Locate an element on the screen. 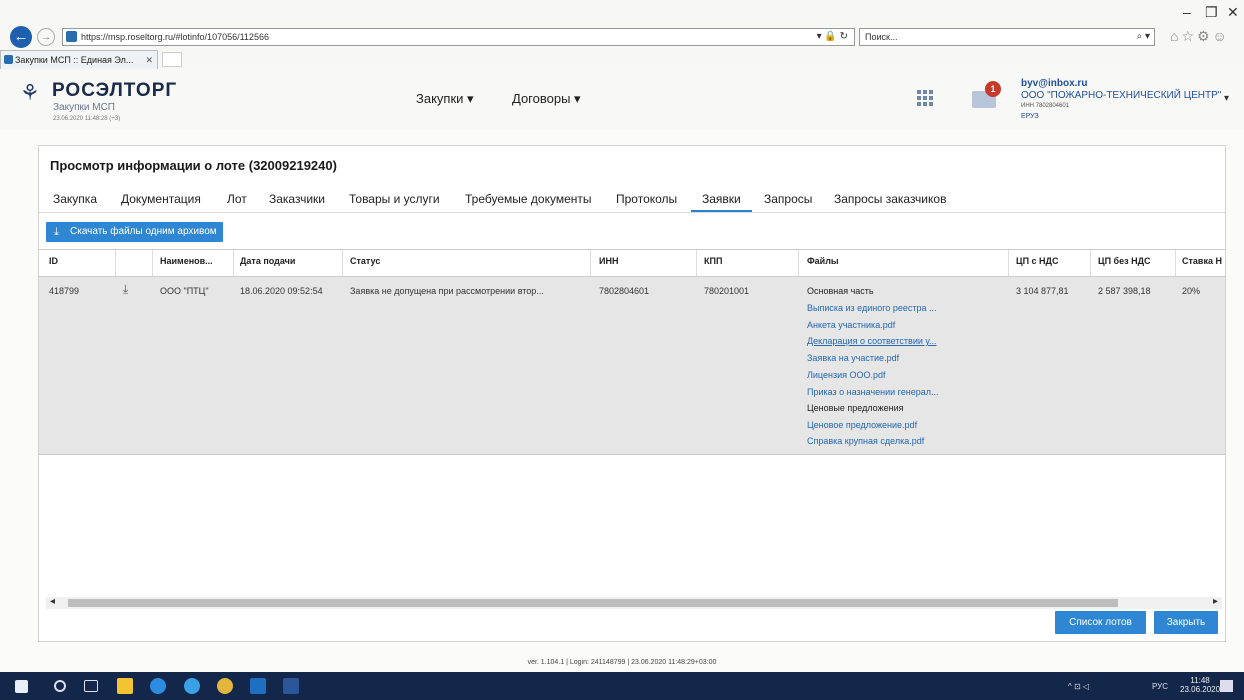 Image resolution: width=1244 pixels, height=700 pixels. nav-purchases: Закупки ▾ is located at coordinates (445, 99).